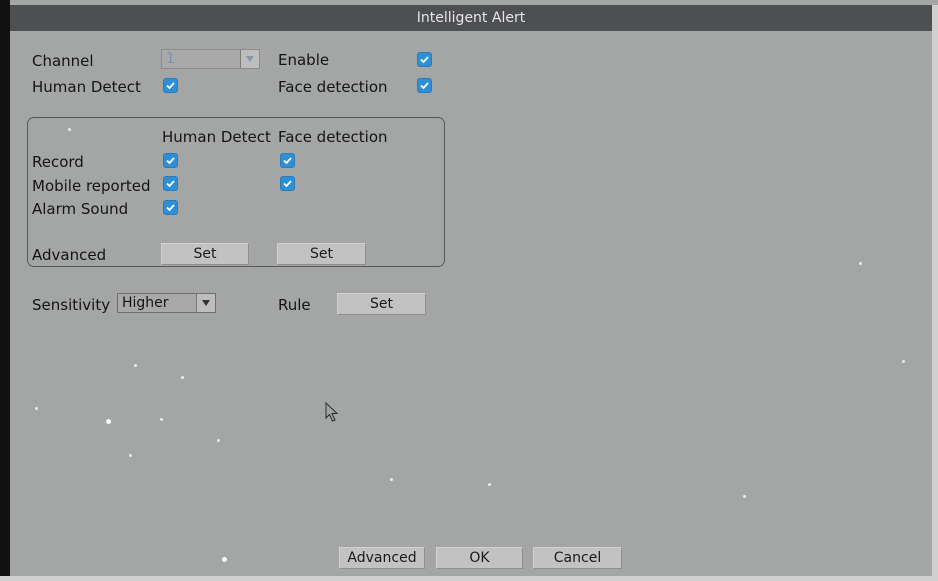  Describe the element at coordinates (577, 558) in the screenshot. I see `cancel-button: Cancel` at that location.